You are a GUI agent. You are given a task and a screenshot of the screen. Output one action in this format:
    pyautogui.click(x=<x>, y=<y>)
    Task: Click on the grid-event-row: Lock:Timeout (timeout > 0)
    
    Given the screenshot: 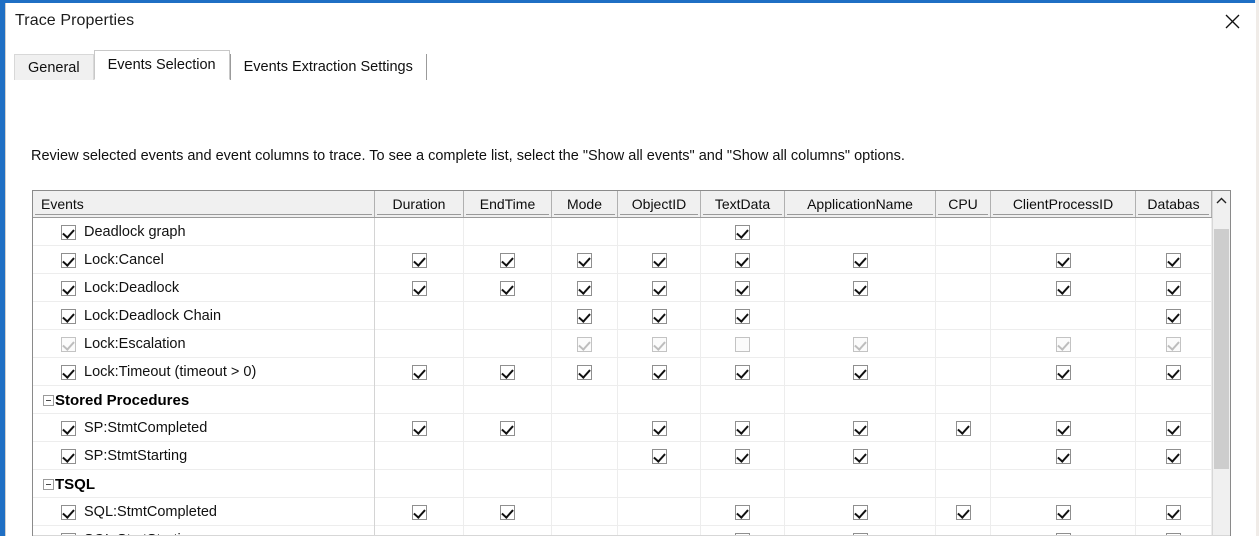 What is the action you would take?
    pyautogui.click(x=631, y=372)
    